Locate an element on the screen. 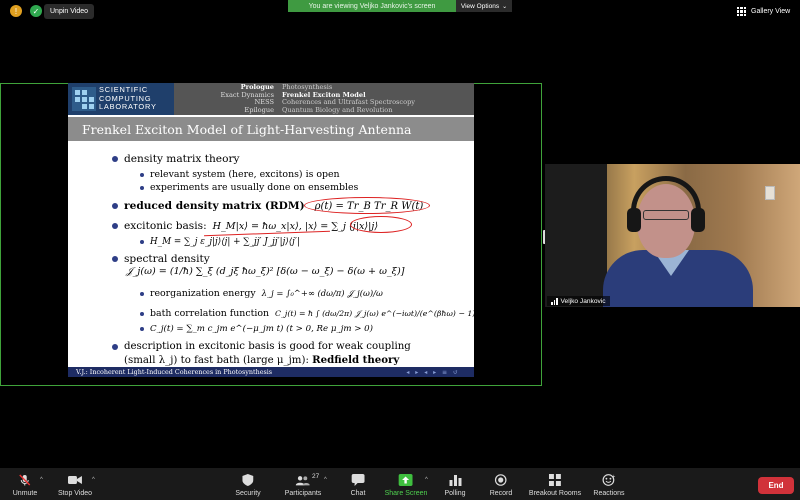 This screenshot has height=500, width=800. breakout-rooms-button: Breakout Rooms is located at coordinates (555, 484).